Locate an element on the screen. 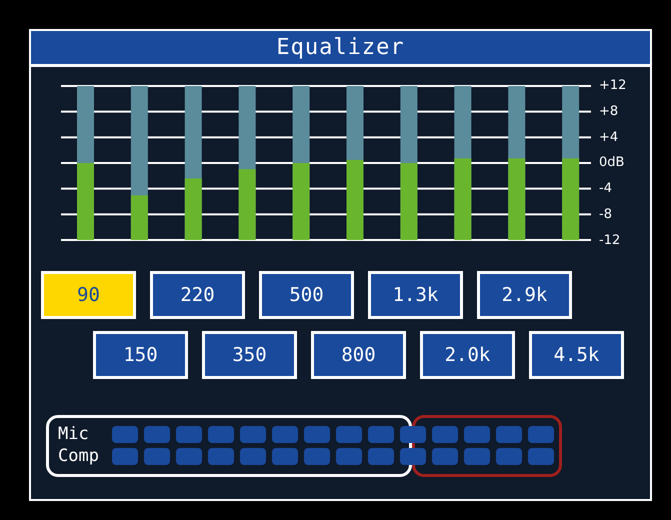  scale-label: -12 is located at coordinates (610, 240).